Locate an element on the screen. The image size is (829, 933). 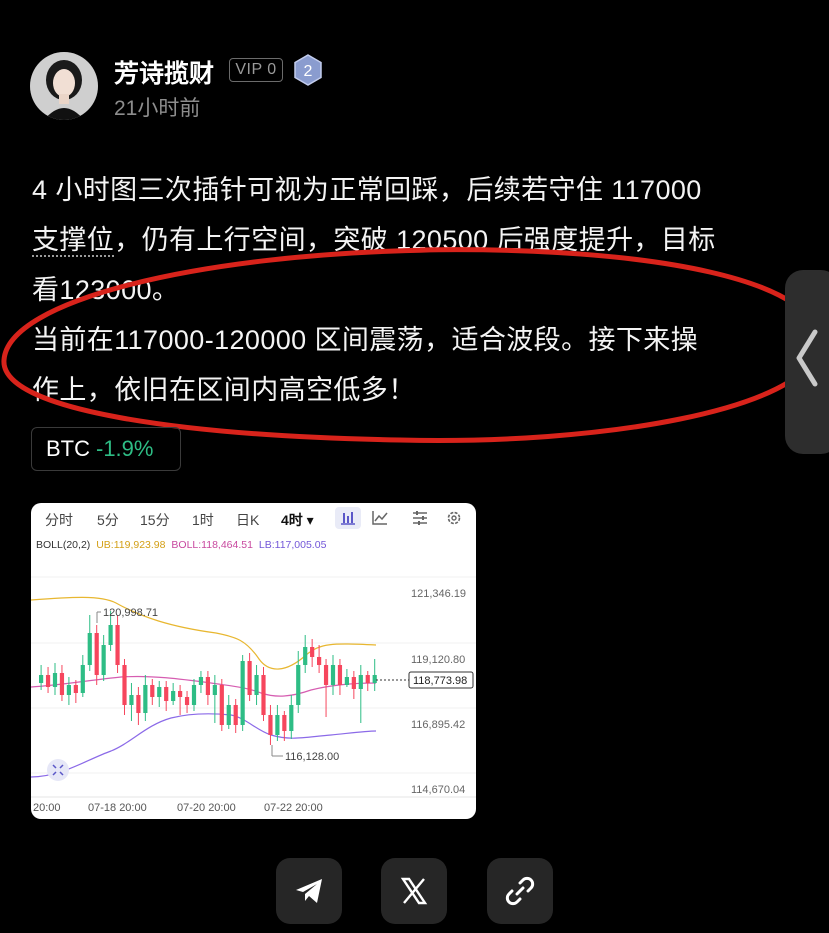
price-tick: 114,670.04 is located at coordinates (438, 790).